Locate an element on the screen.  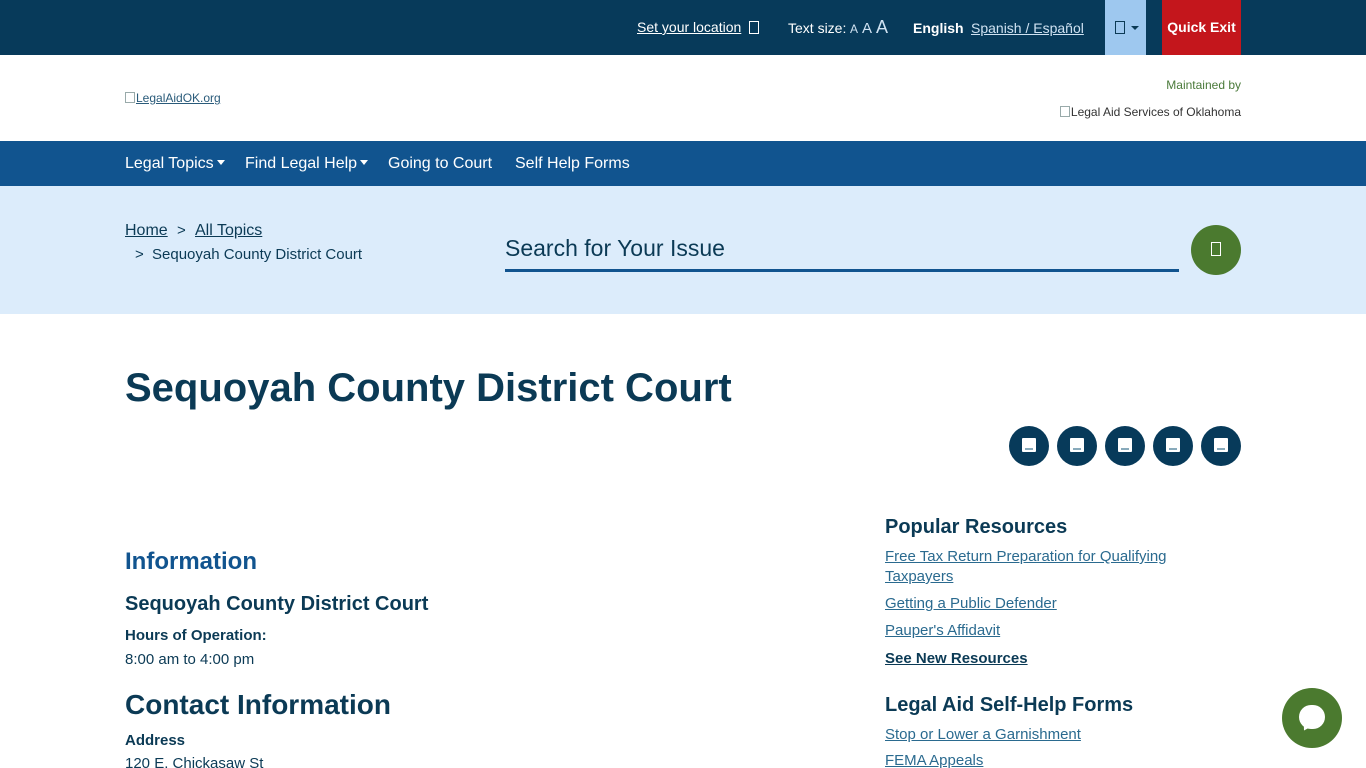
hours-label: Hours of Operation: is located at coordinates (196, 635).